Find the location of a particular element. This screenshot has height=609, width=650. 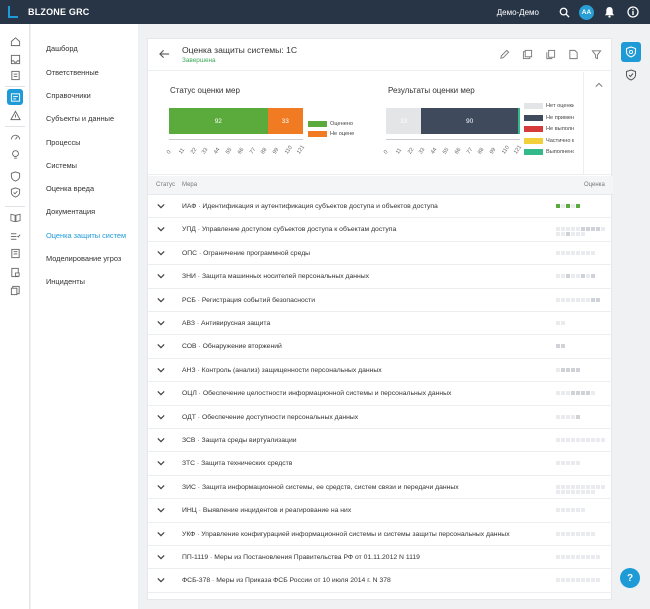

copy-document-icon is located at coordinates (15, 290).